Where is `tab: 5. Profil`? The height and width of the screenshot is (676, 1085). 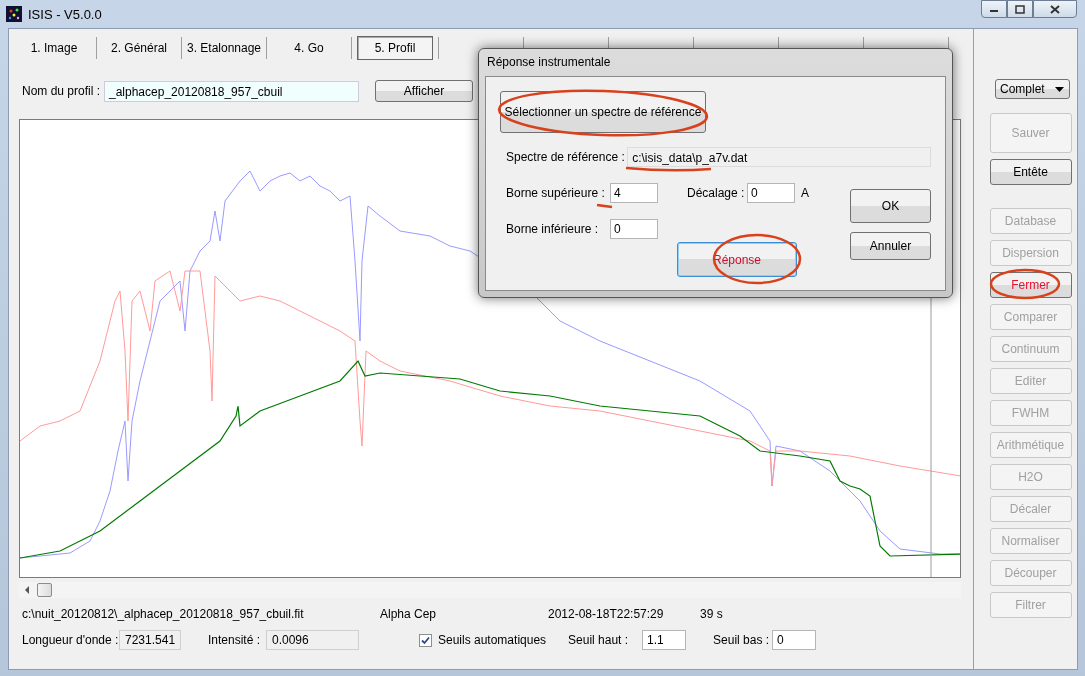 tab: 5. Profil is located at coordinates (395, 48).